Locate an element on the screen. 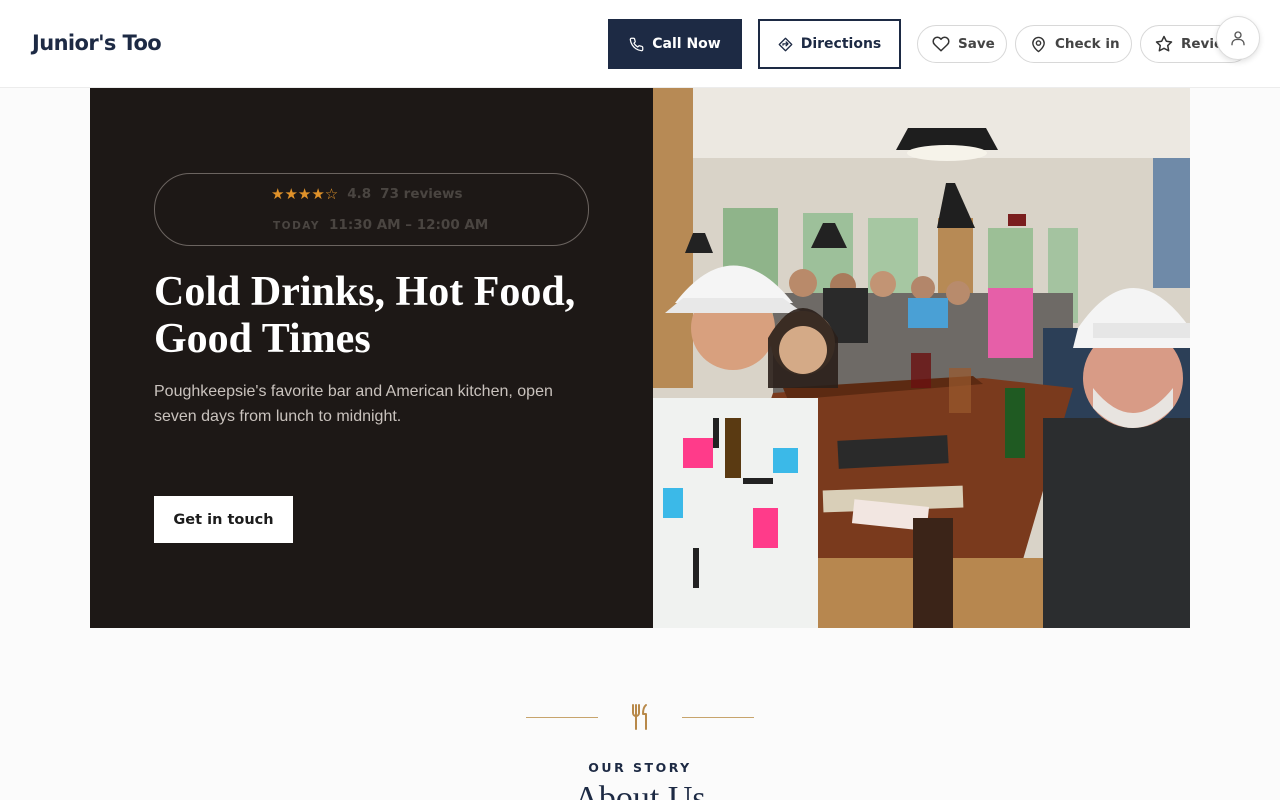  save-button: Save is located at coordinates (962, 44).